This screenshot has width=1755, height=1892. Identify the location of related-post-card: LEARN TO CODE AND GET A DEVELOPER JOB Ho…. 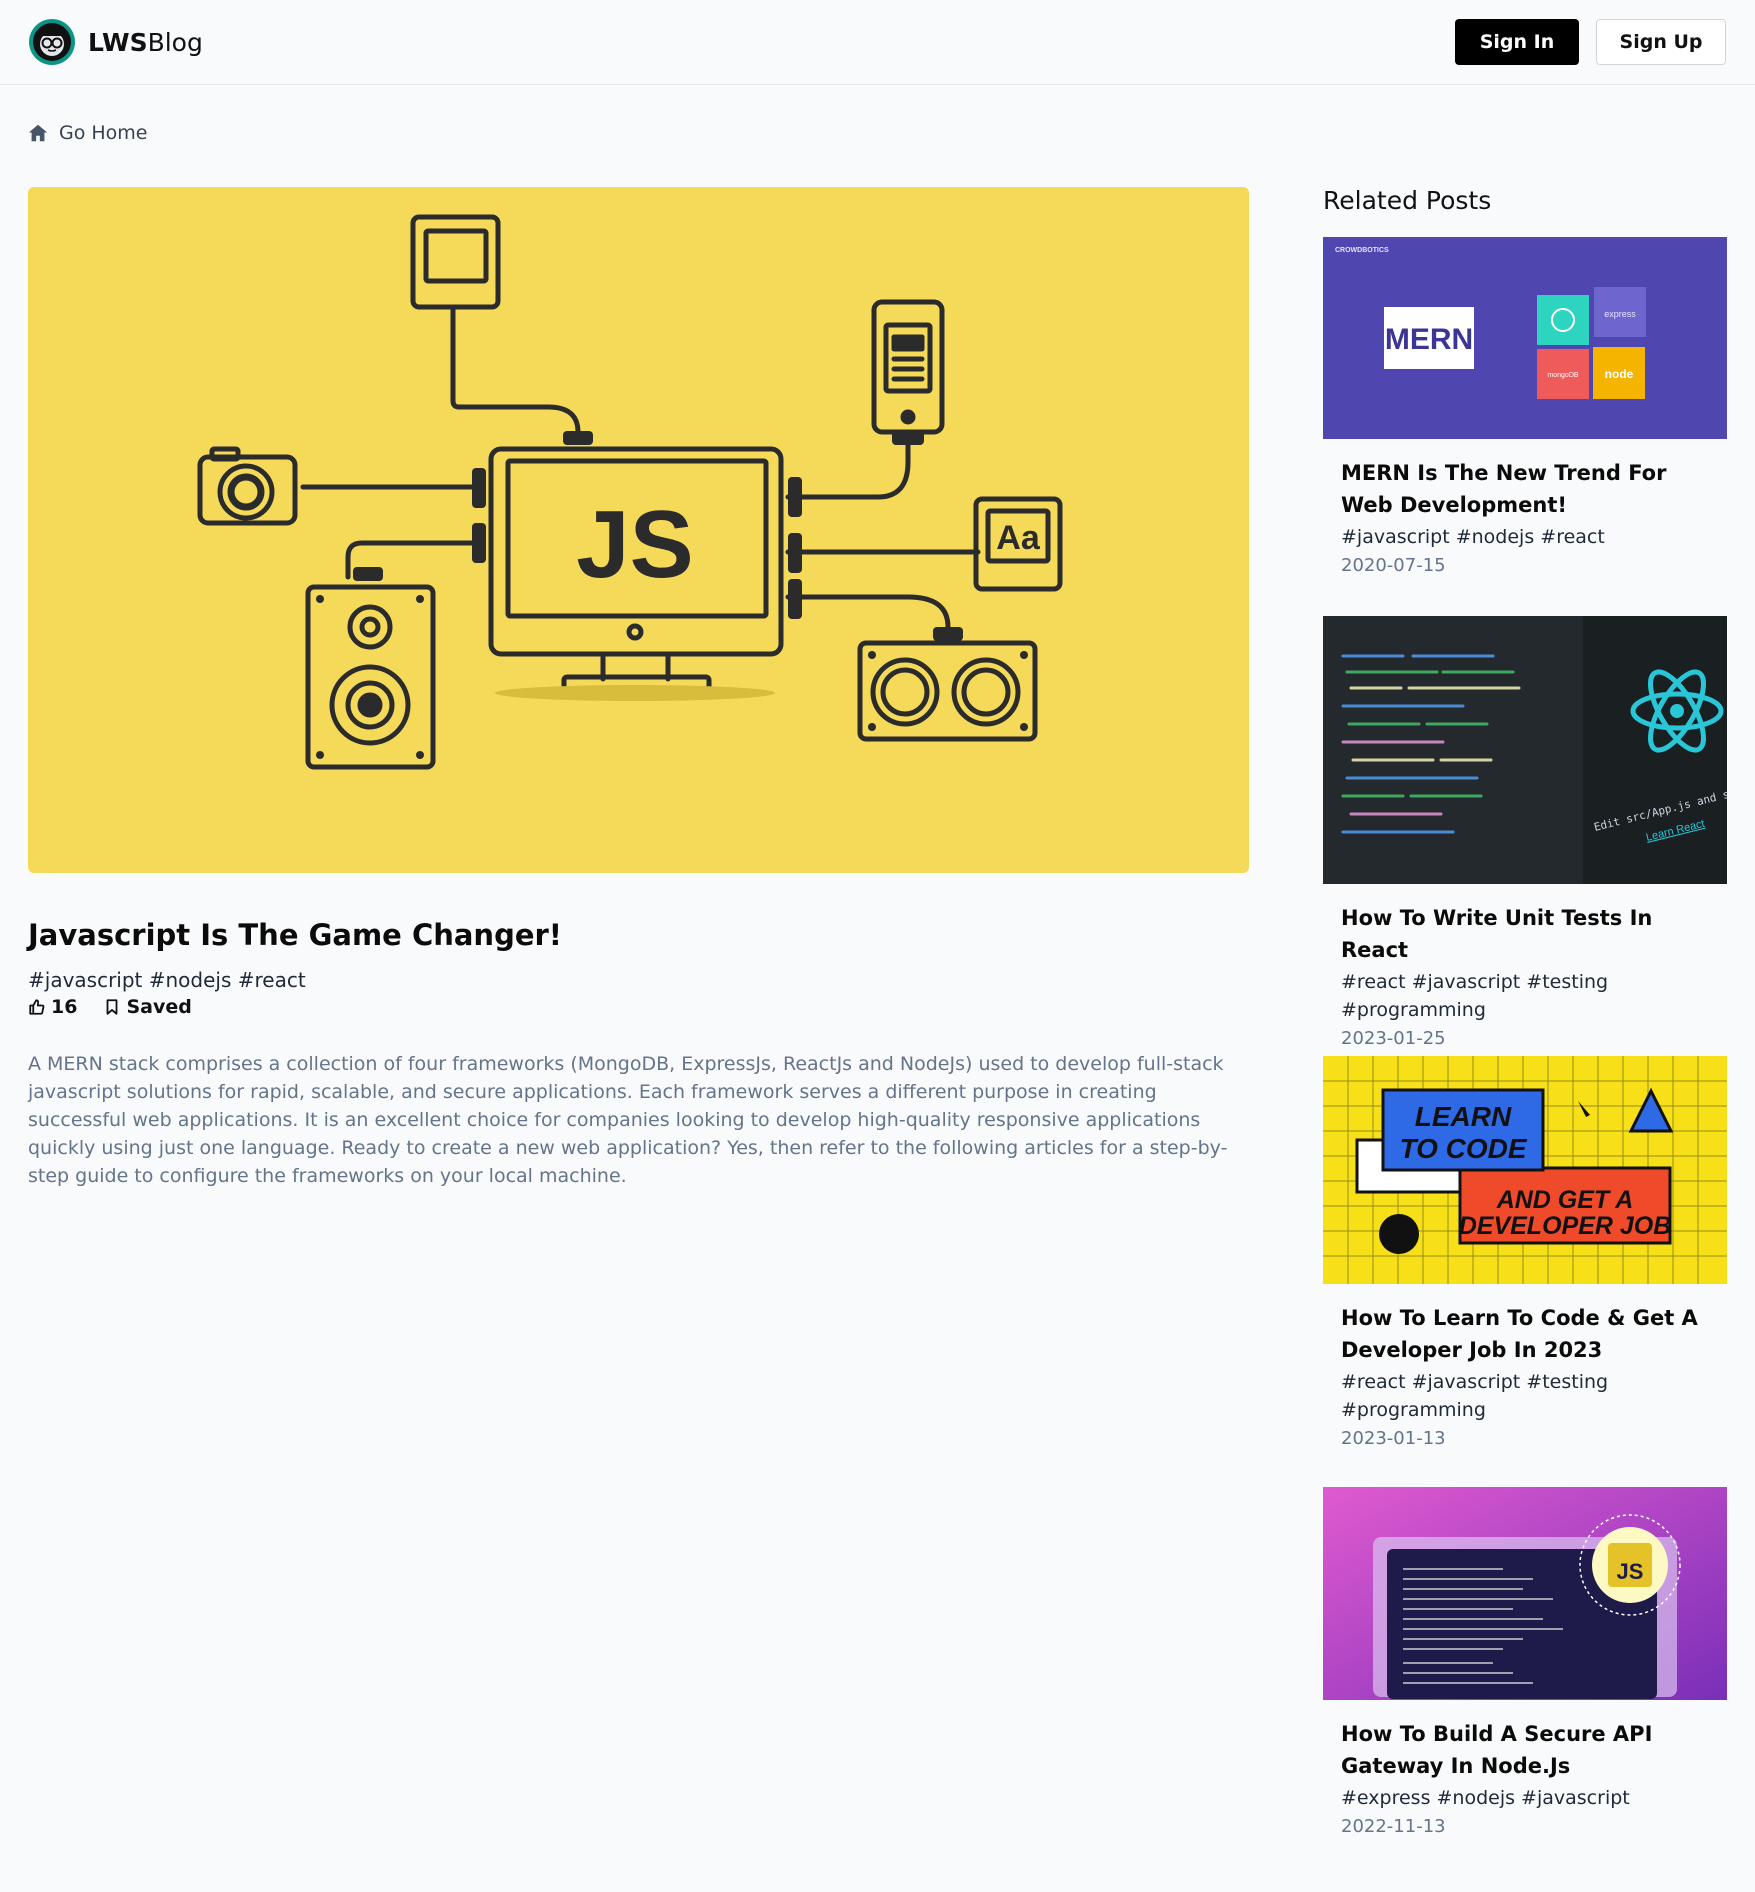
(1525, 1254).